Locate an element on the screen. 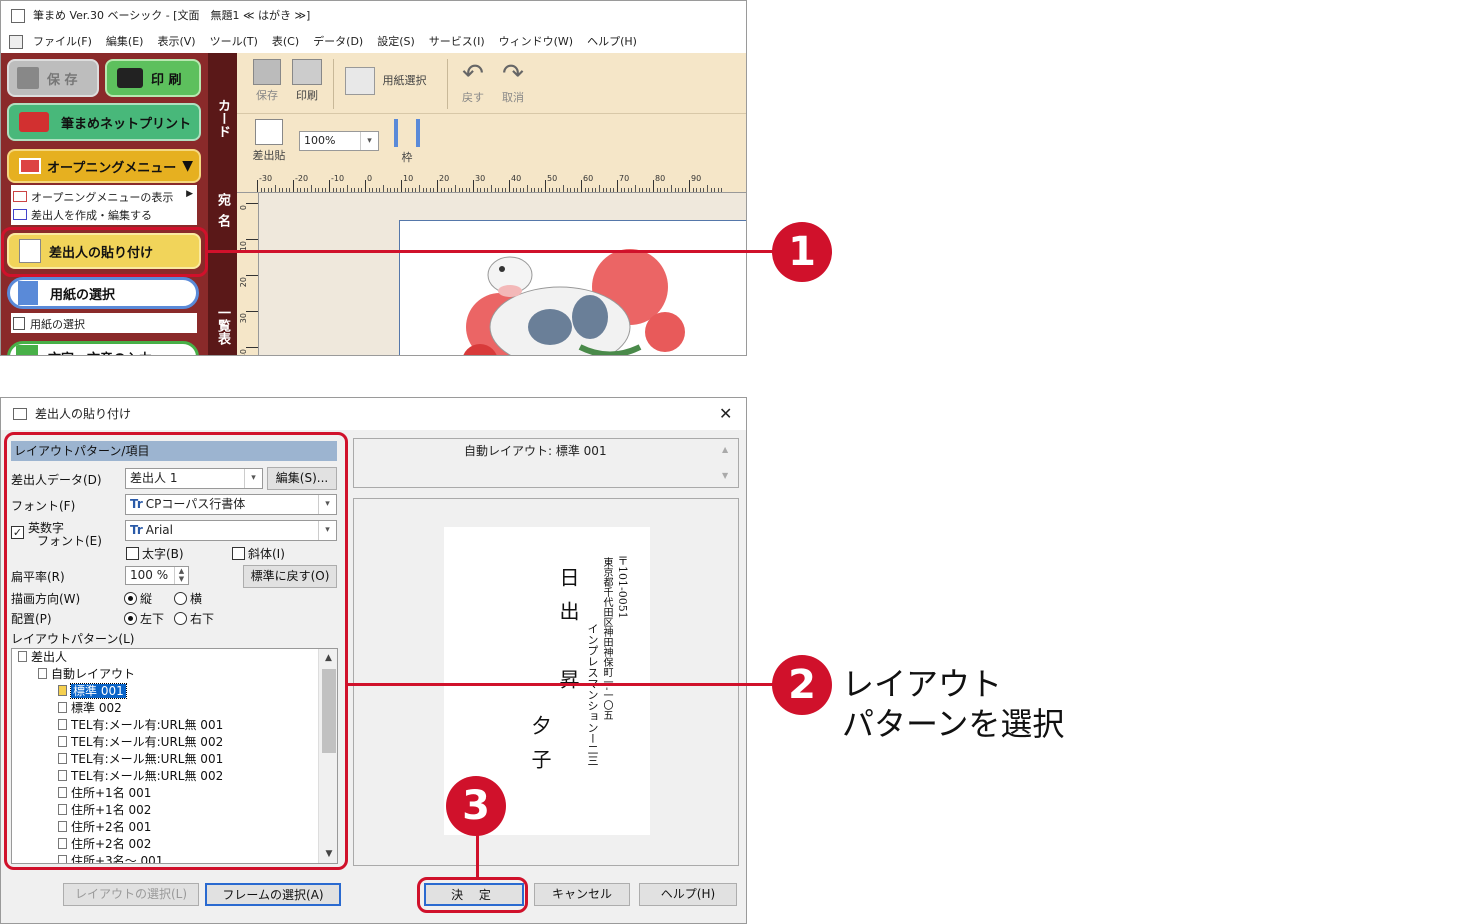  ruler-tick-label: 30 is located at coordinates (480, 178).